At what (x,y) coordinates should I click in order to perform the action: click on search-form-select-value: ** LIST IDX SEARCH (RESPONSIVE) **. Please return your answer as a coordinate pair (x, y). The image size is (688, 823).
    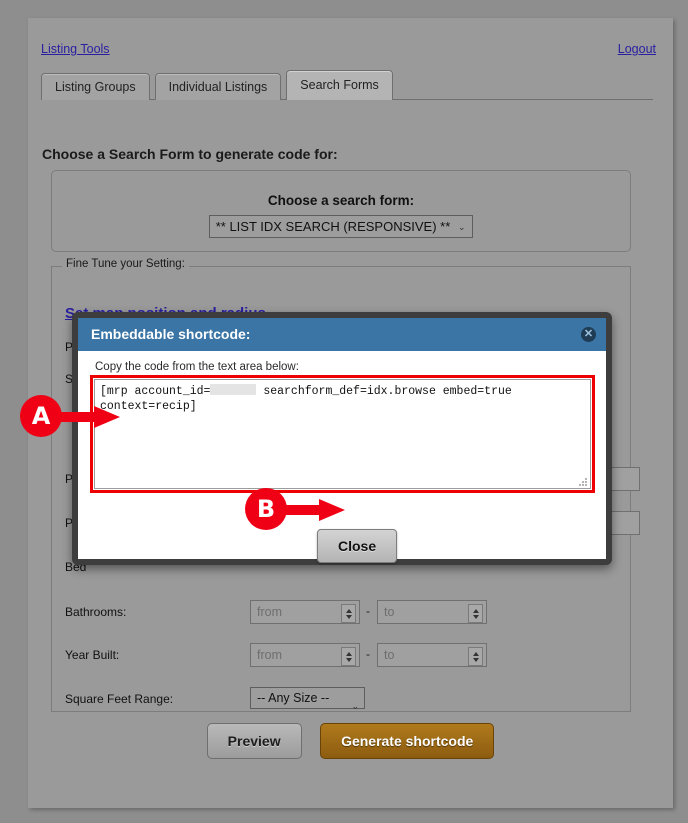
    Looking at the image, I should click on (333, 226).